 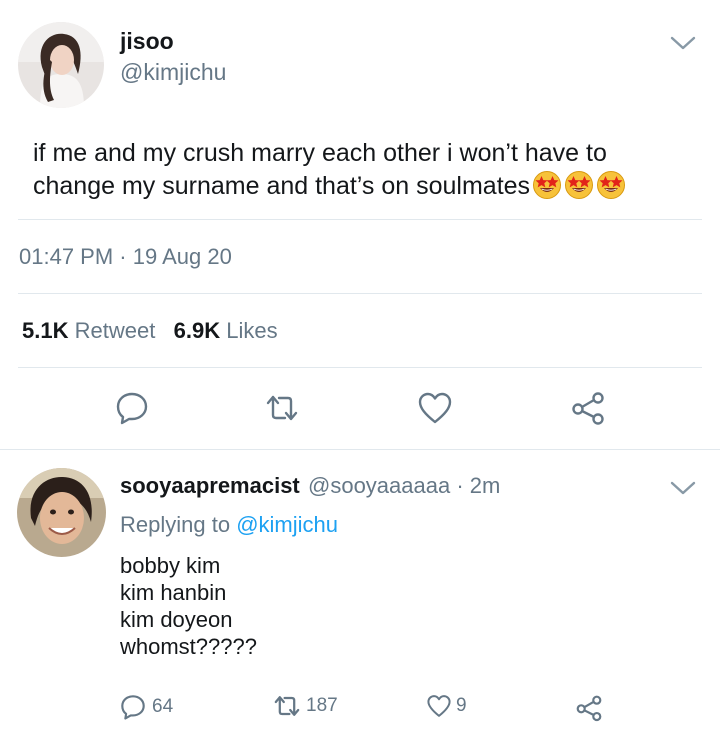 I want to click on reply-like-count: 9, so click(x=461, y=705).